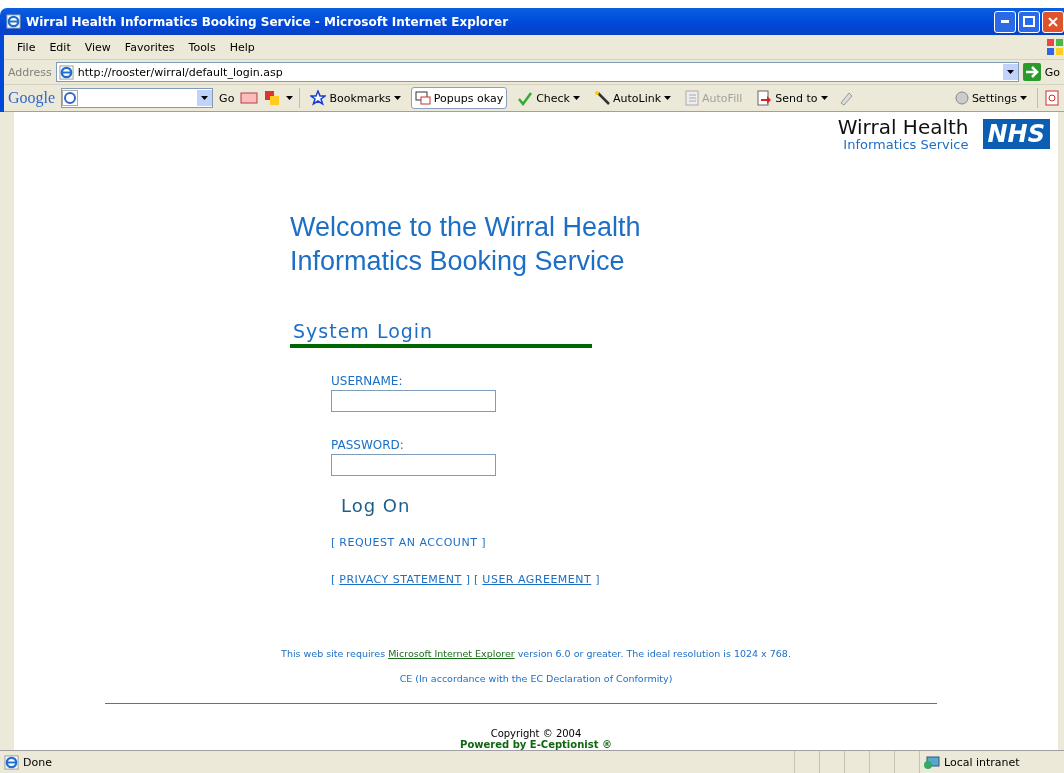 Image resolution: width=1064 pixels, height=773 pixels. I want to click on conformity-note: CE (In accordance with the EC Declaration of Conformity), so click(536, 678).